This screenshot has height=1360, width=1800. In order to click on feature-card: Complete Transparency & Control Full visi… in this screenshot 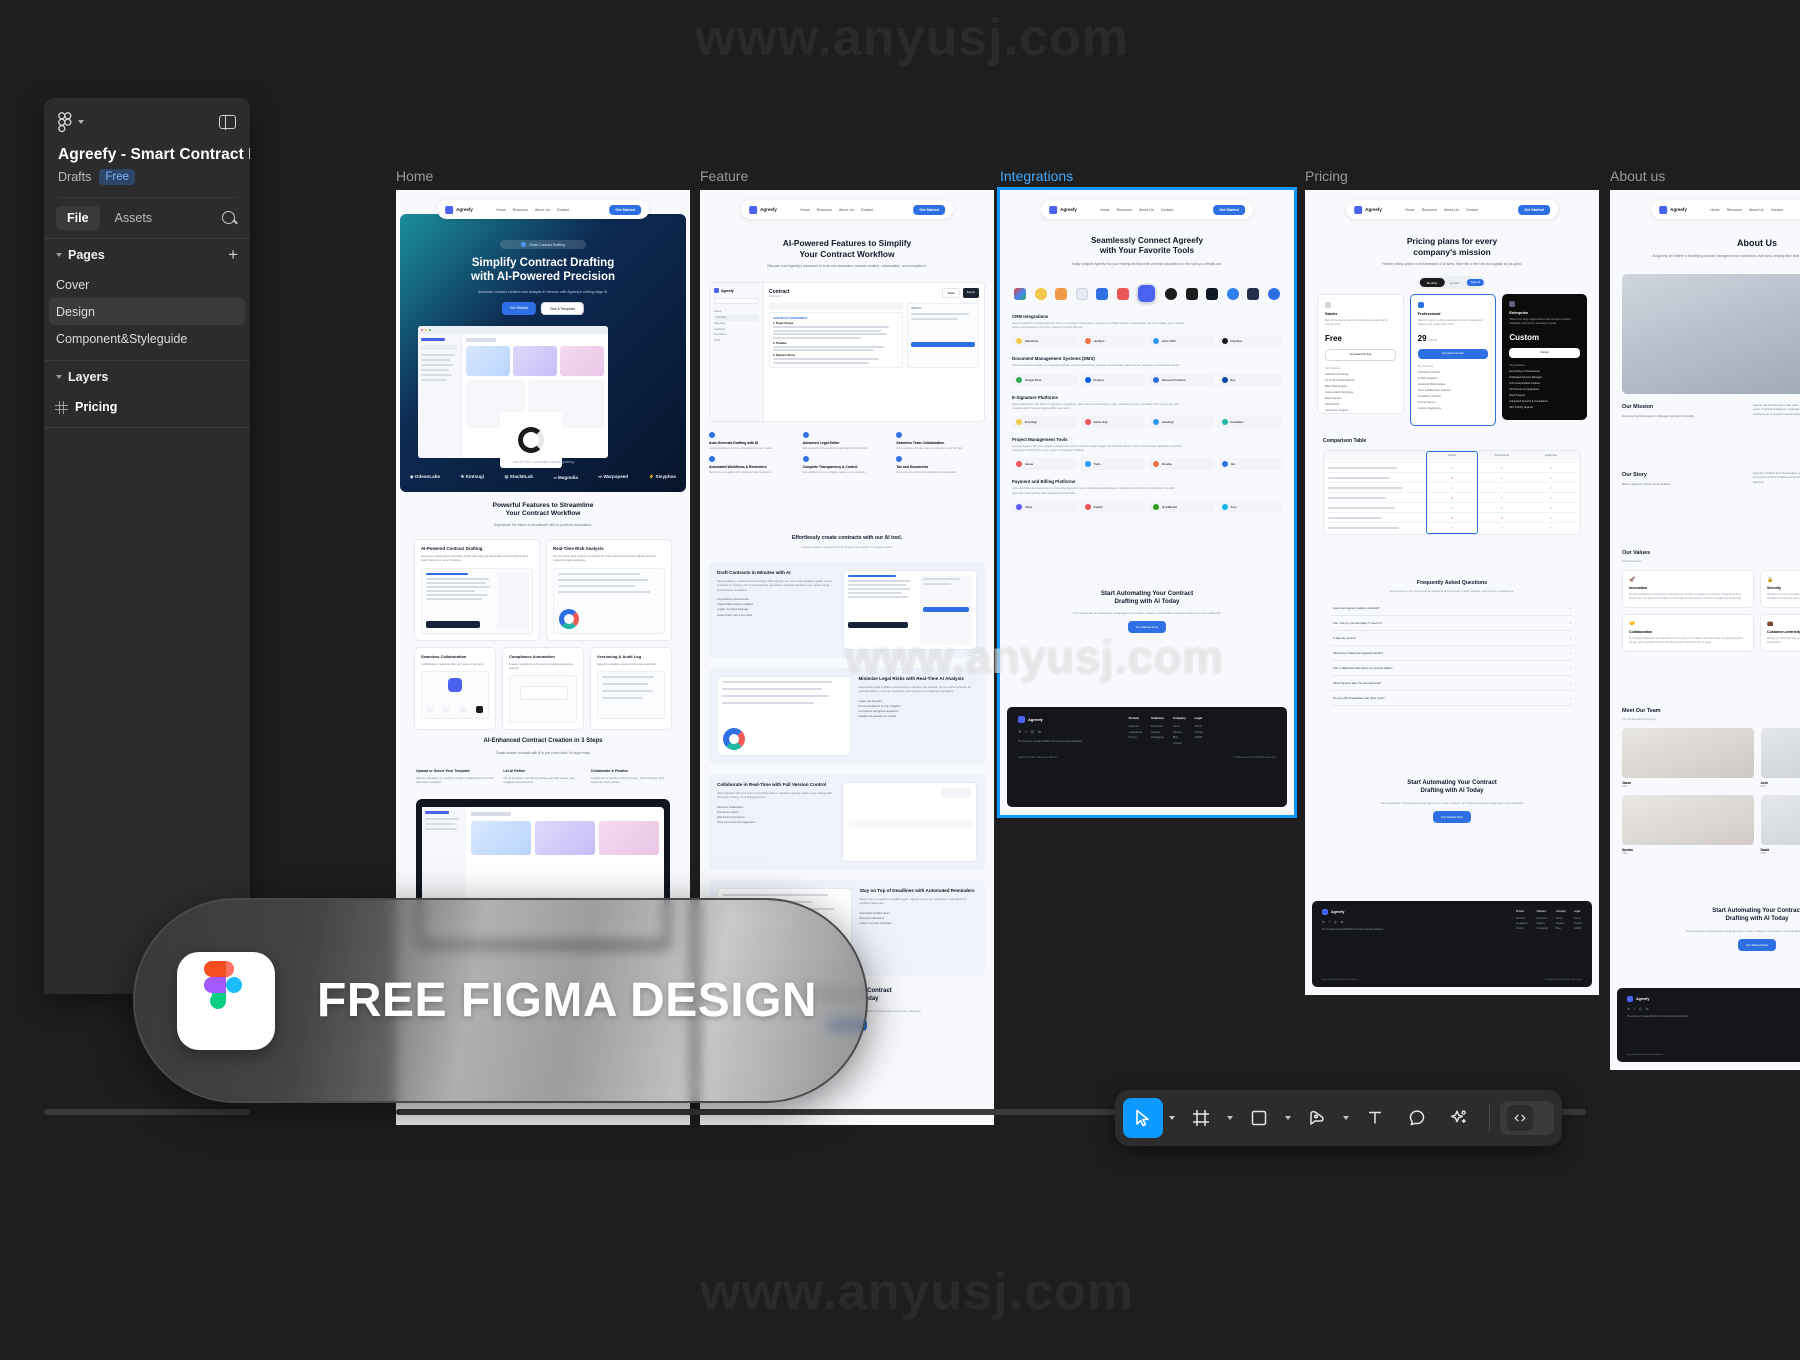, I will do `click(847, 465)`.